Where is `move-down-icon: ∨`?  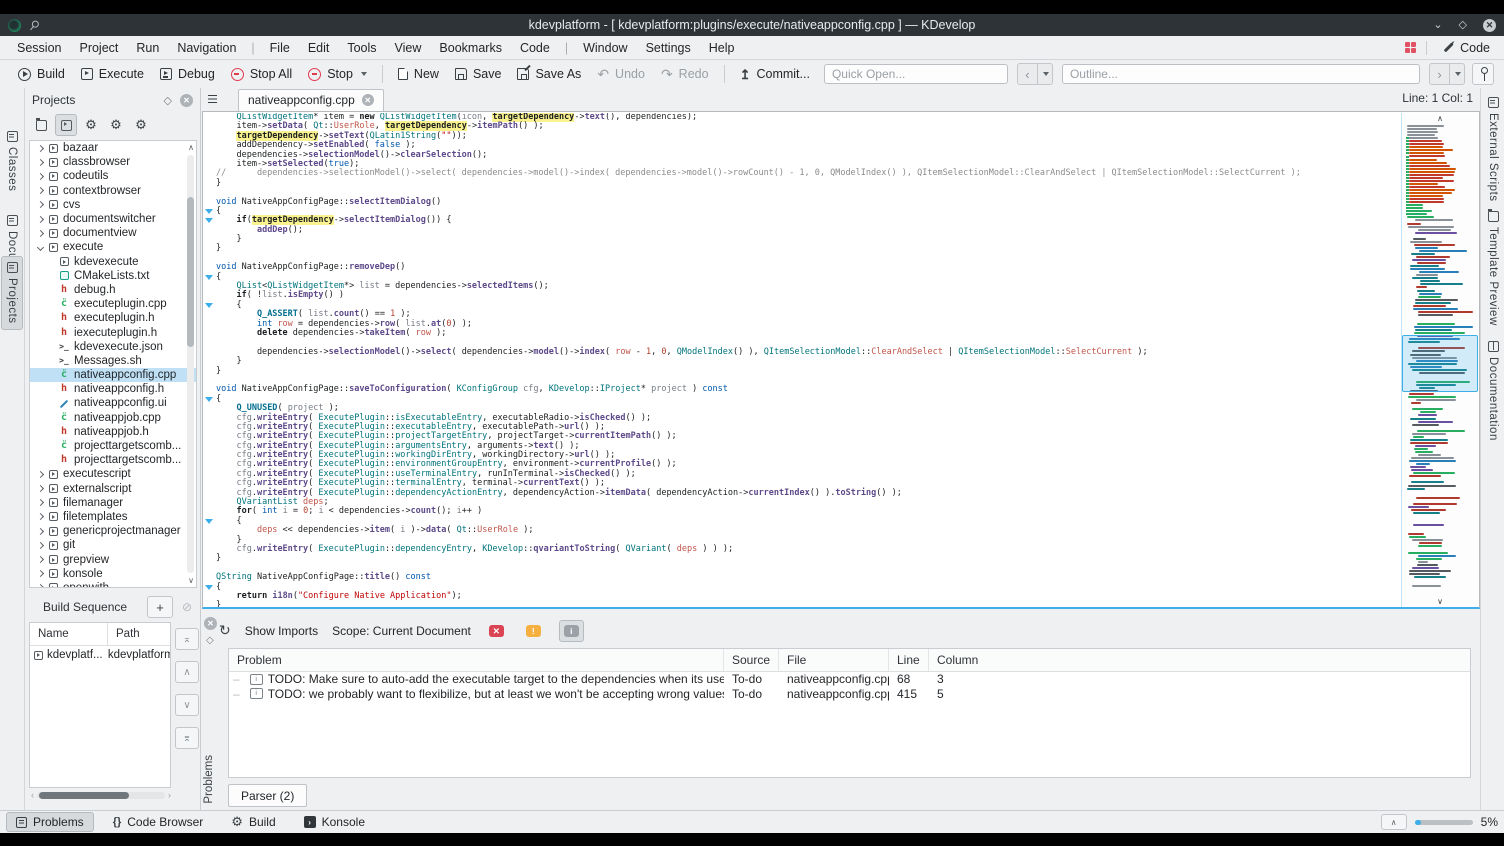 move-down-icon: ∨ is located at coordinates (187, 705).